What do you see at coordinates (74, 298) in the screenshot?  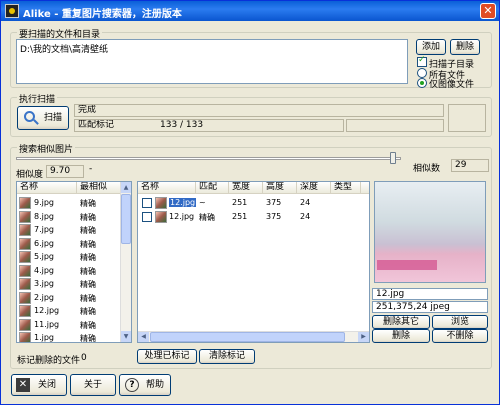 I see `list-item: 2.jpg 精确` at bounding box center [74, 298].